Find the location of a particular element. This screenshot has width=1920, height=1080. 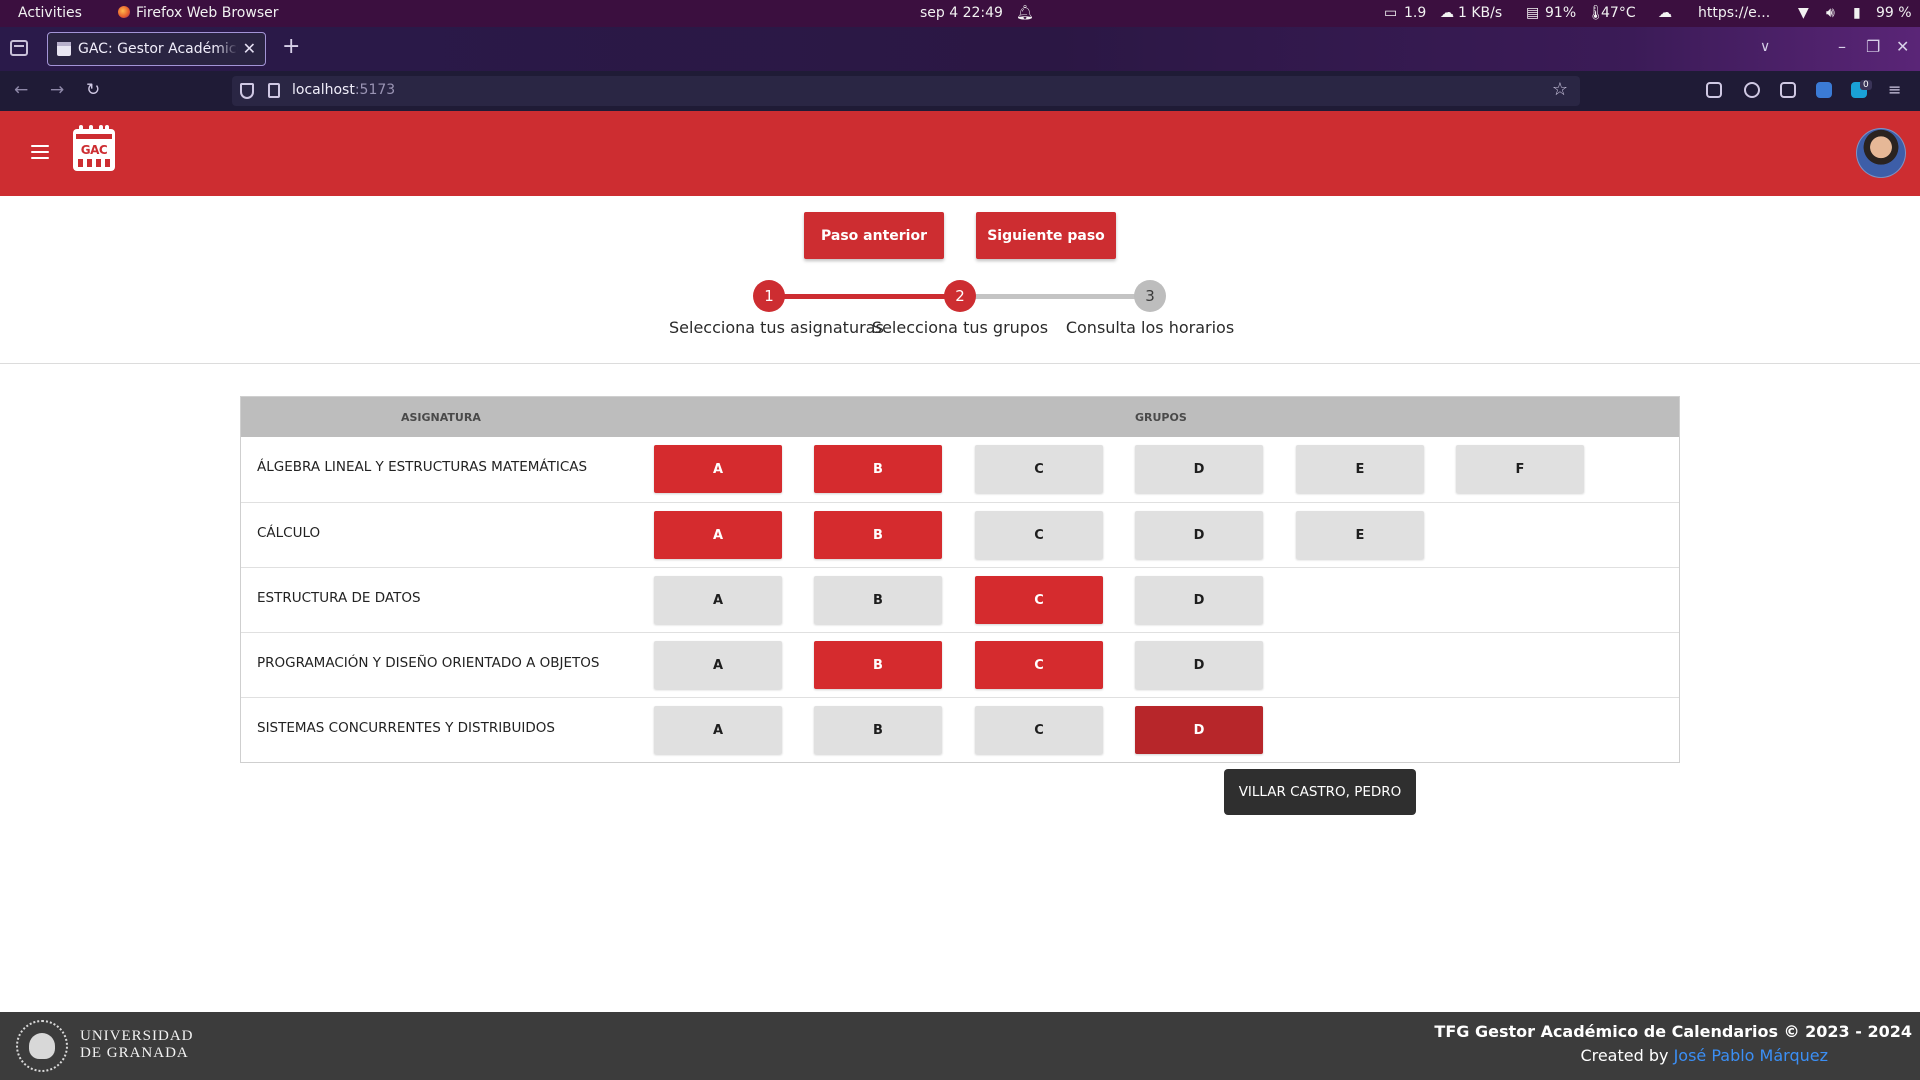

avatar is located at coordinates (1881, 153).